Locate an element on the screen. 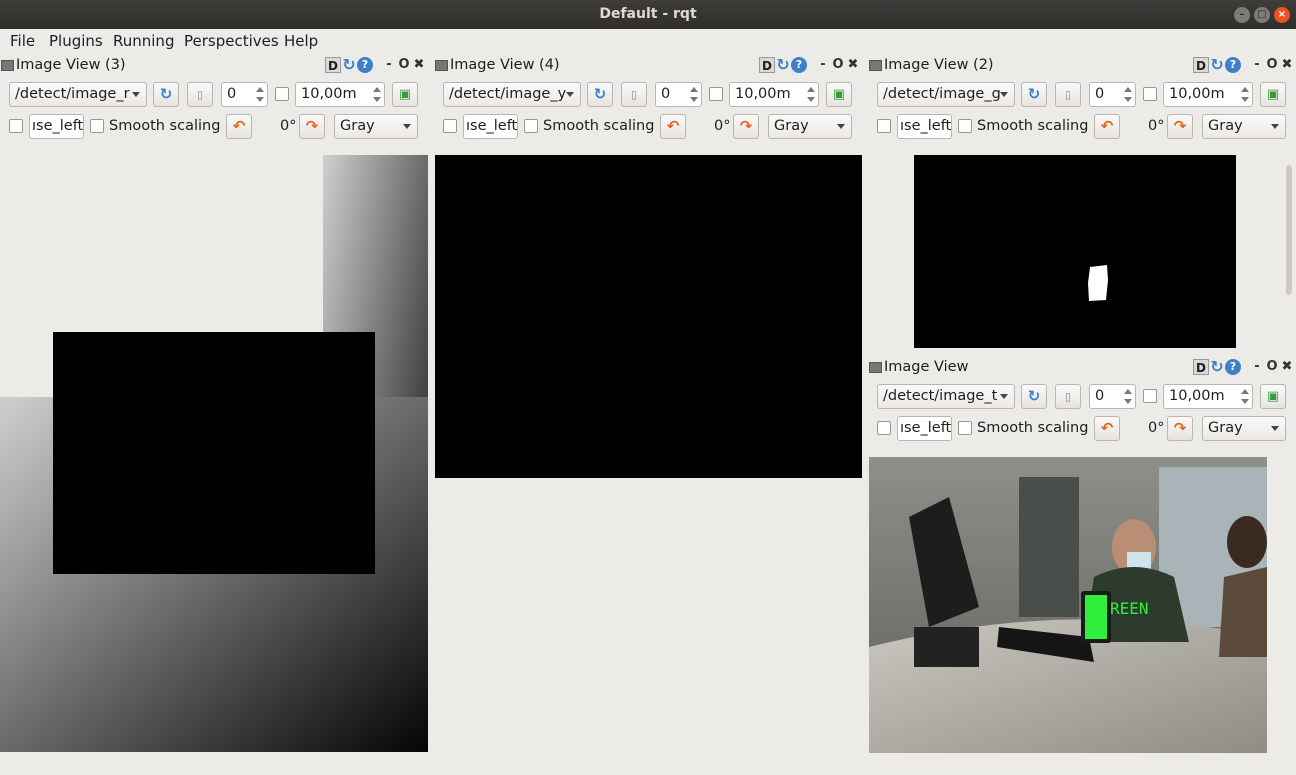  menu-running: Running is located at coordinates (143, 41).